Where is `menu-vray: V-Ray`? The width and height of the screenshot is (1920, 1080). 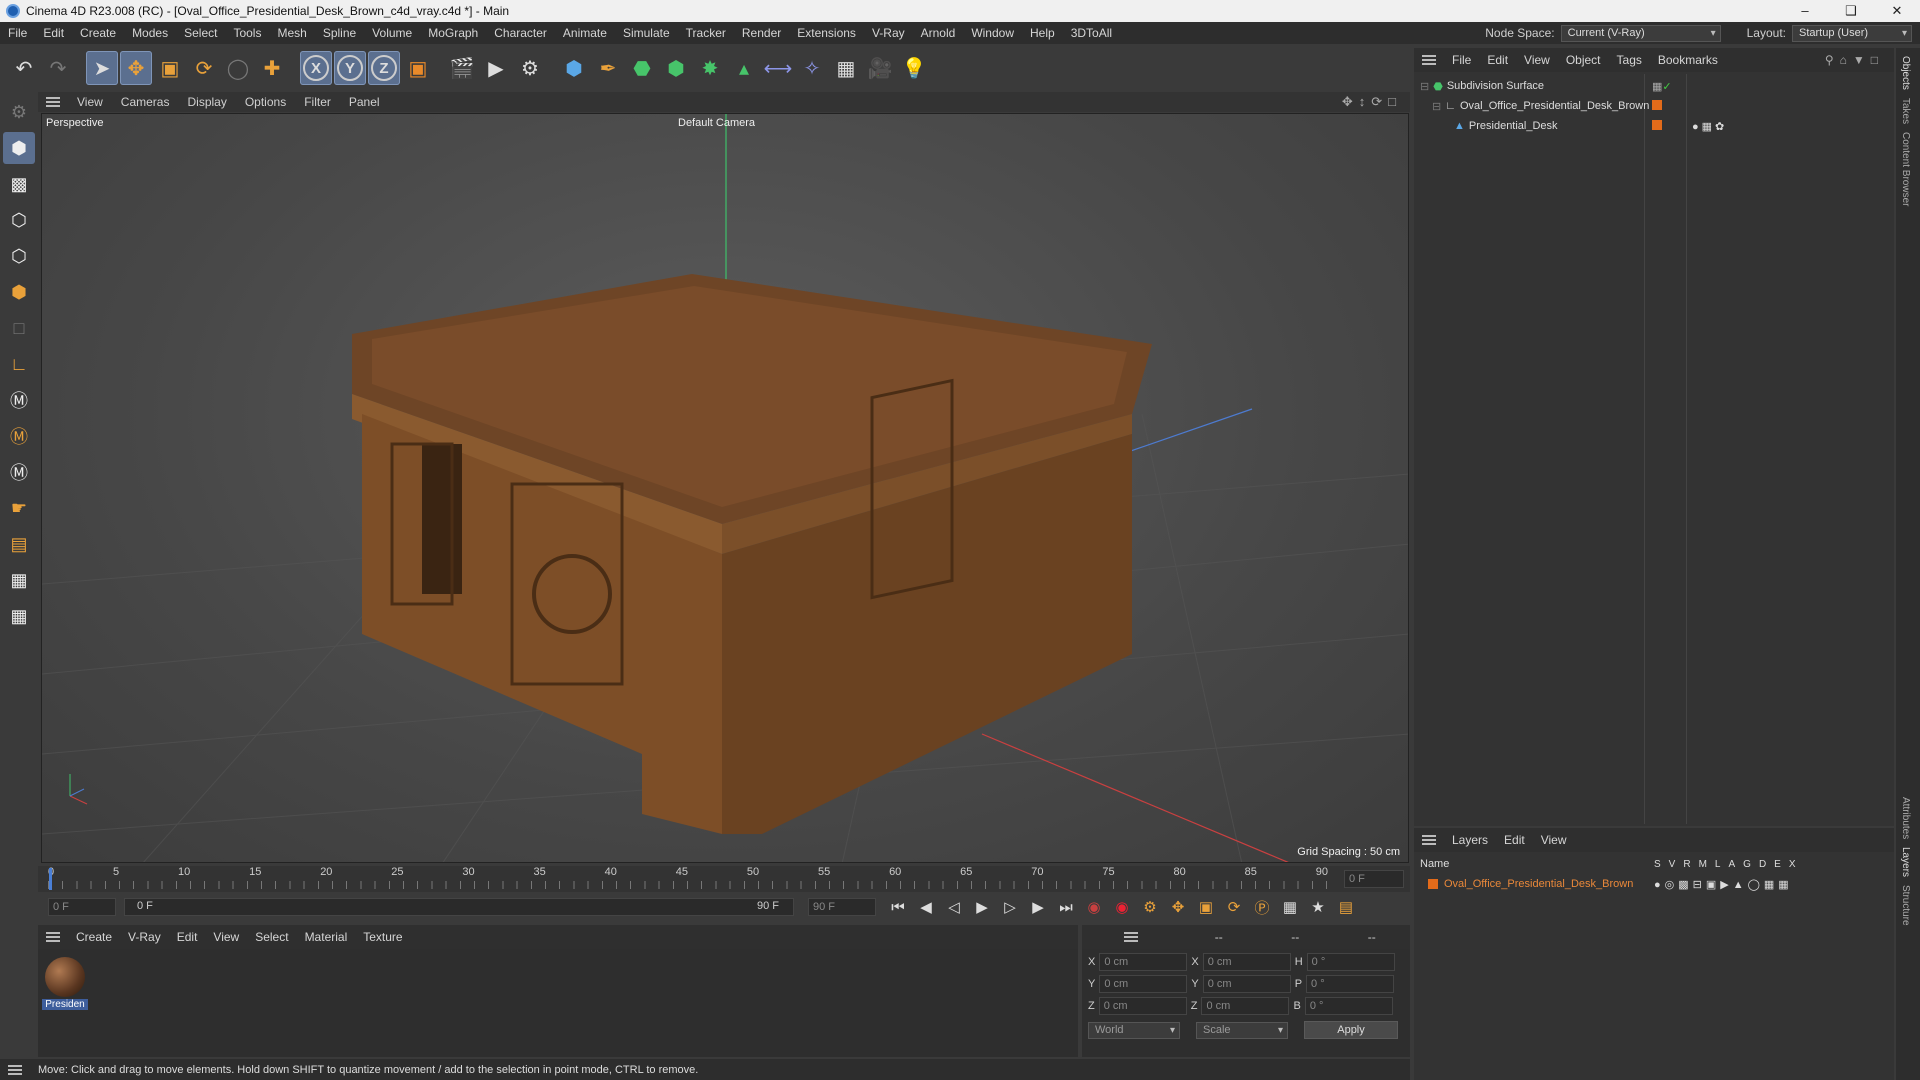
menu-vray: V-Ray is located at coordinates (888, 33).